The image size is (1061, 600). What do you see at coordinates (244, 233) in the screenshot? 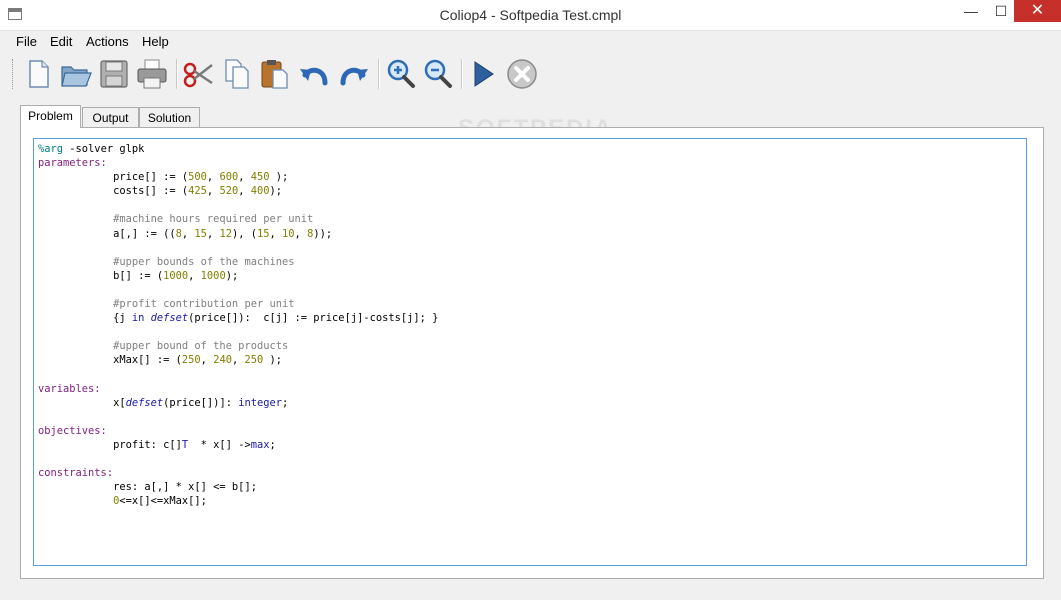
I see `code-token: ), (` at bounding box center [244, 233].